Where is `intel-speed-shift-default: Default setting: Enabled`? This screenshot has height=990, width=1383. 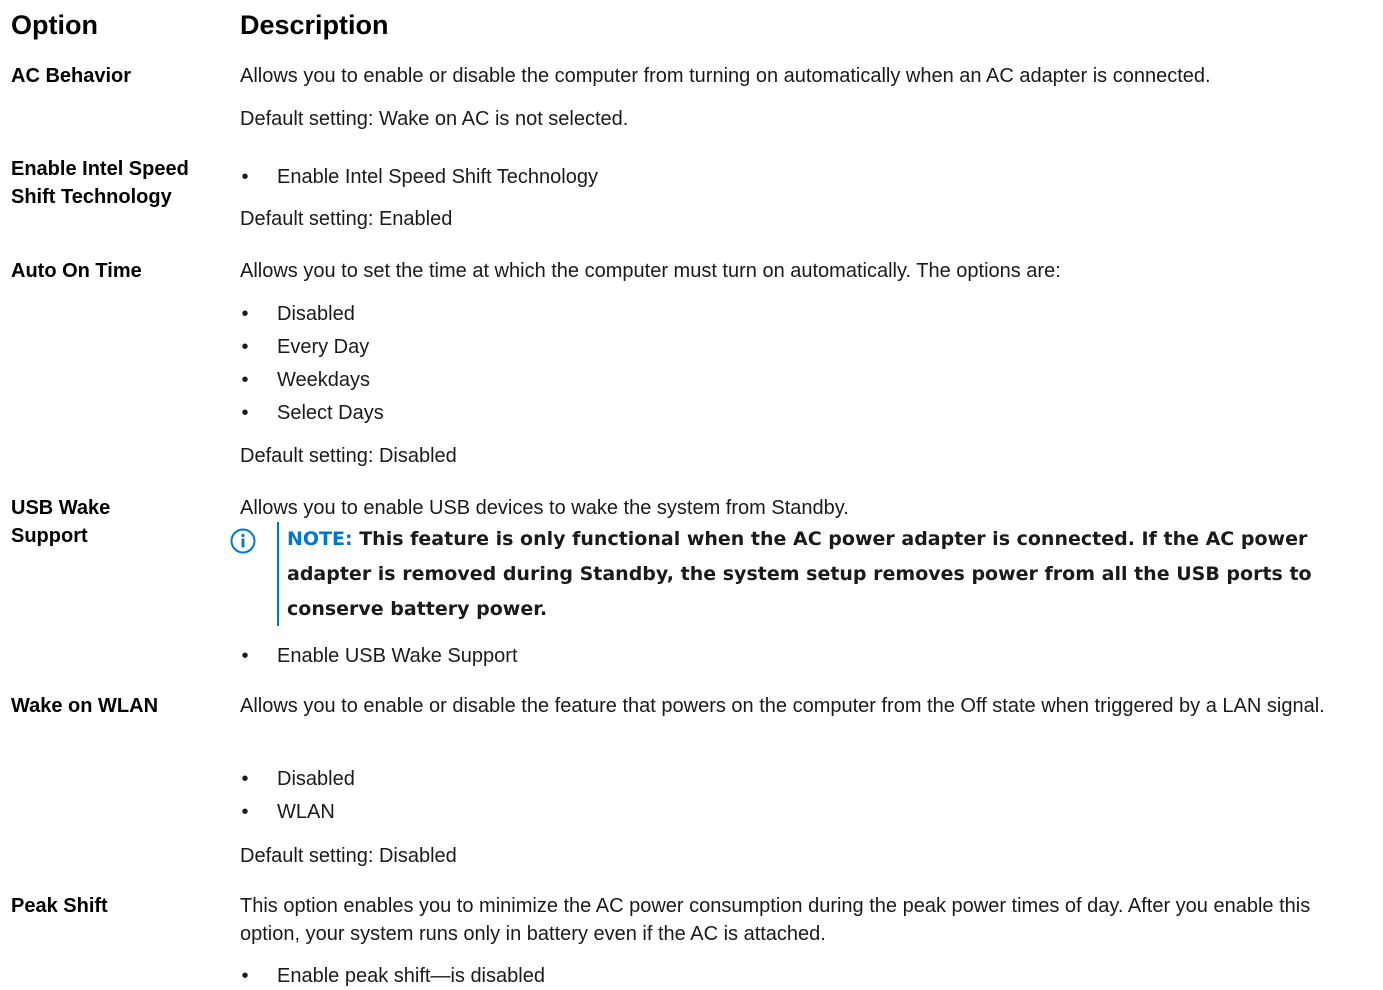 intel-speed-shift-default: Default setting: Enabled is located at coordinates (346, 219).